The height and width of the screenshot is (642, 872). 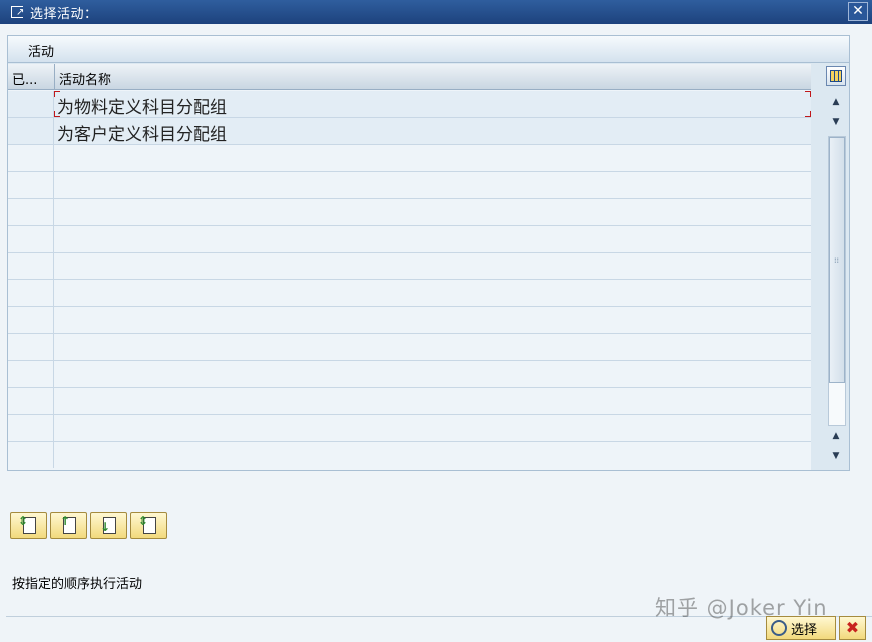 What do you see at coordinates (409, 77) in the screenshot?
I see `table-header: 已... 活动名称` at bounding box center [409, 77].